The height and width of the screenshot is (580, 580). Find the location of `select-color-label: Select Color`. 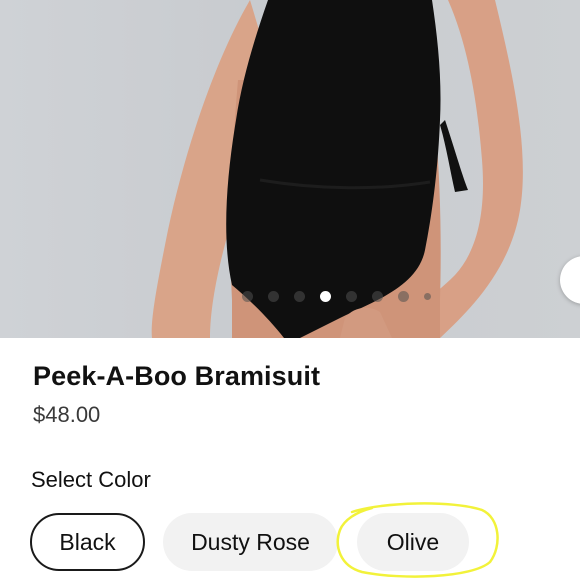

select-color-label: Select Color is located at coordinates (91, 479).